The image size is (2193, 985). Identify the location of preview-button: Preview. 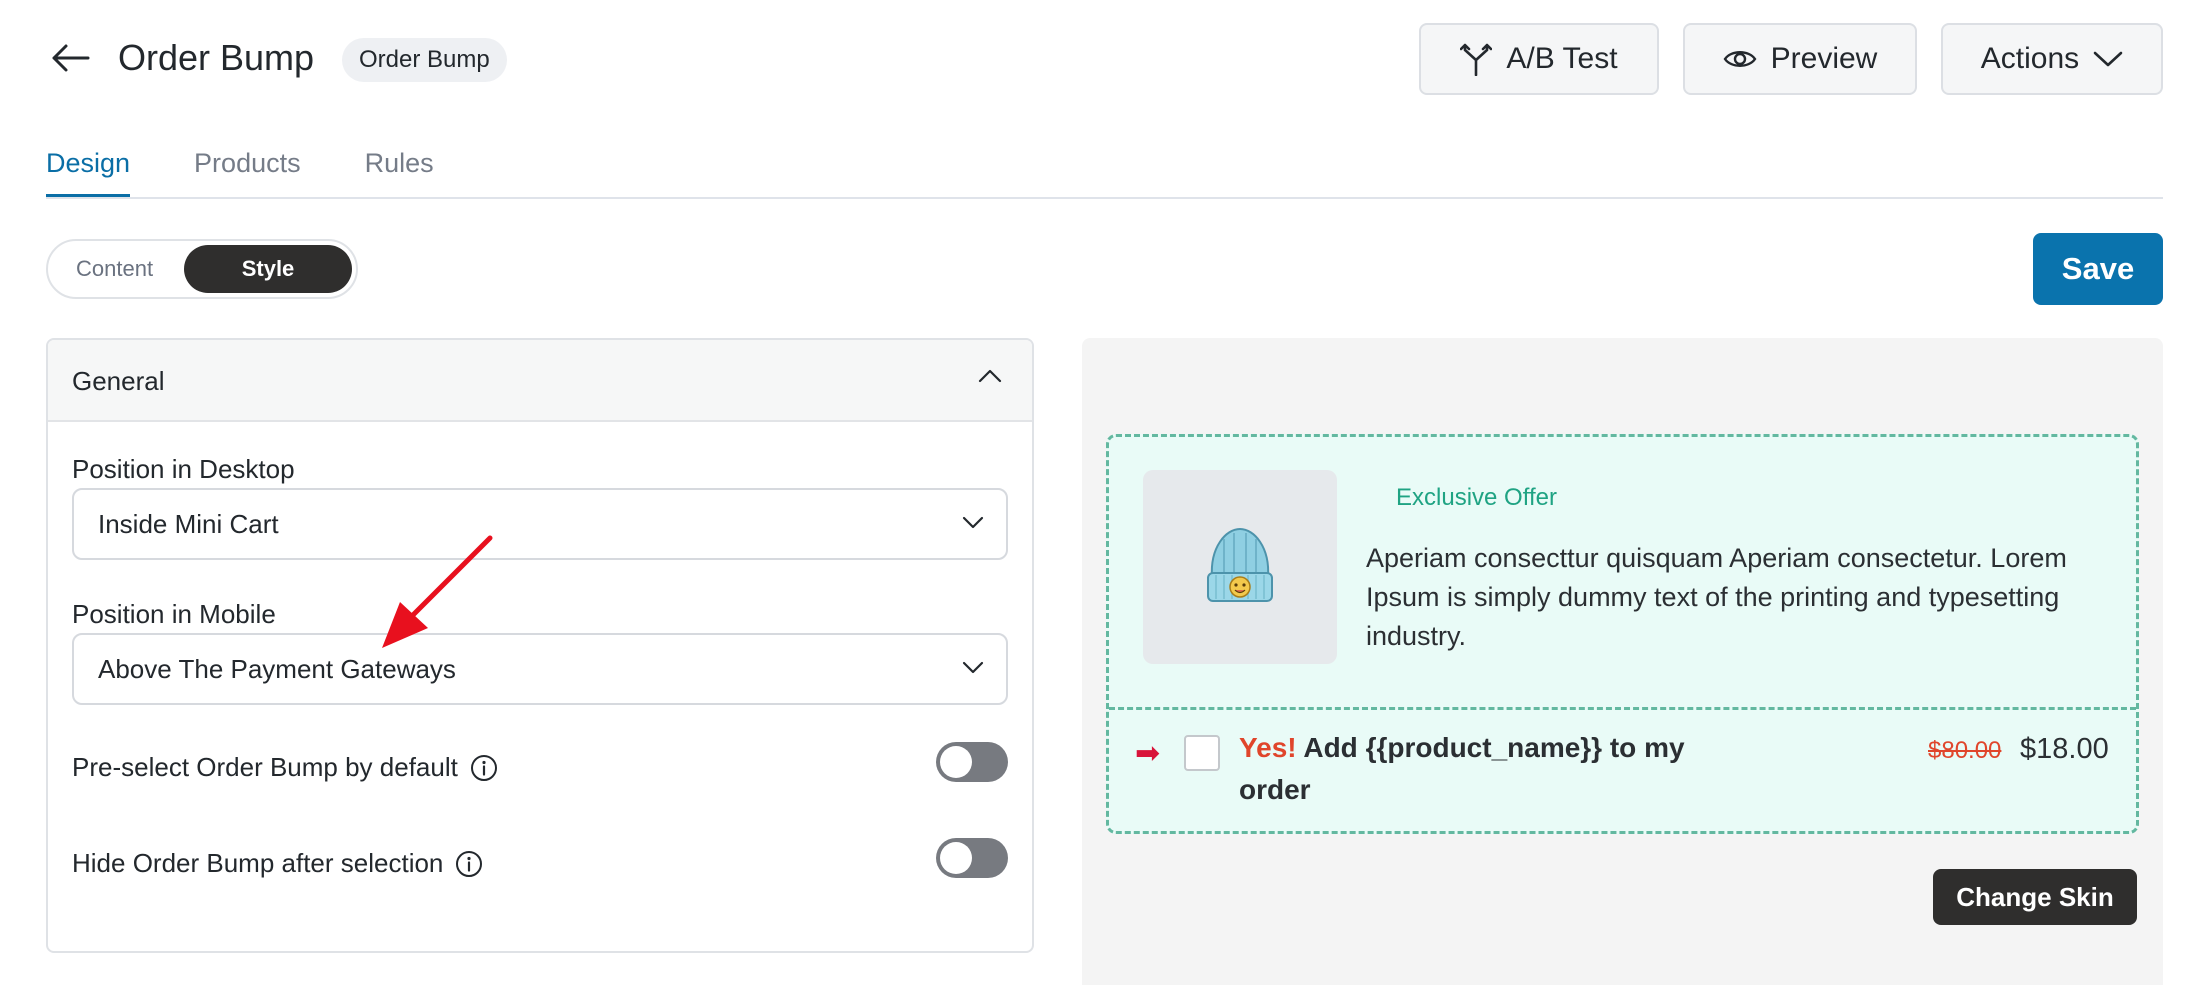
(1800, 59).